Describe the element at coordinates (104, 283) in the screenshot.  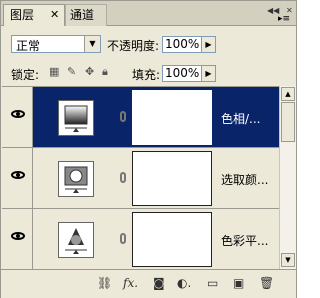
I see `link-layers-icon: ⛓` at that location.